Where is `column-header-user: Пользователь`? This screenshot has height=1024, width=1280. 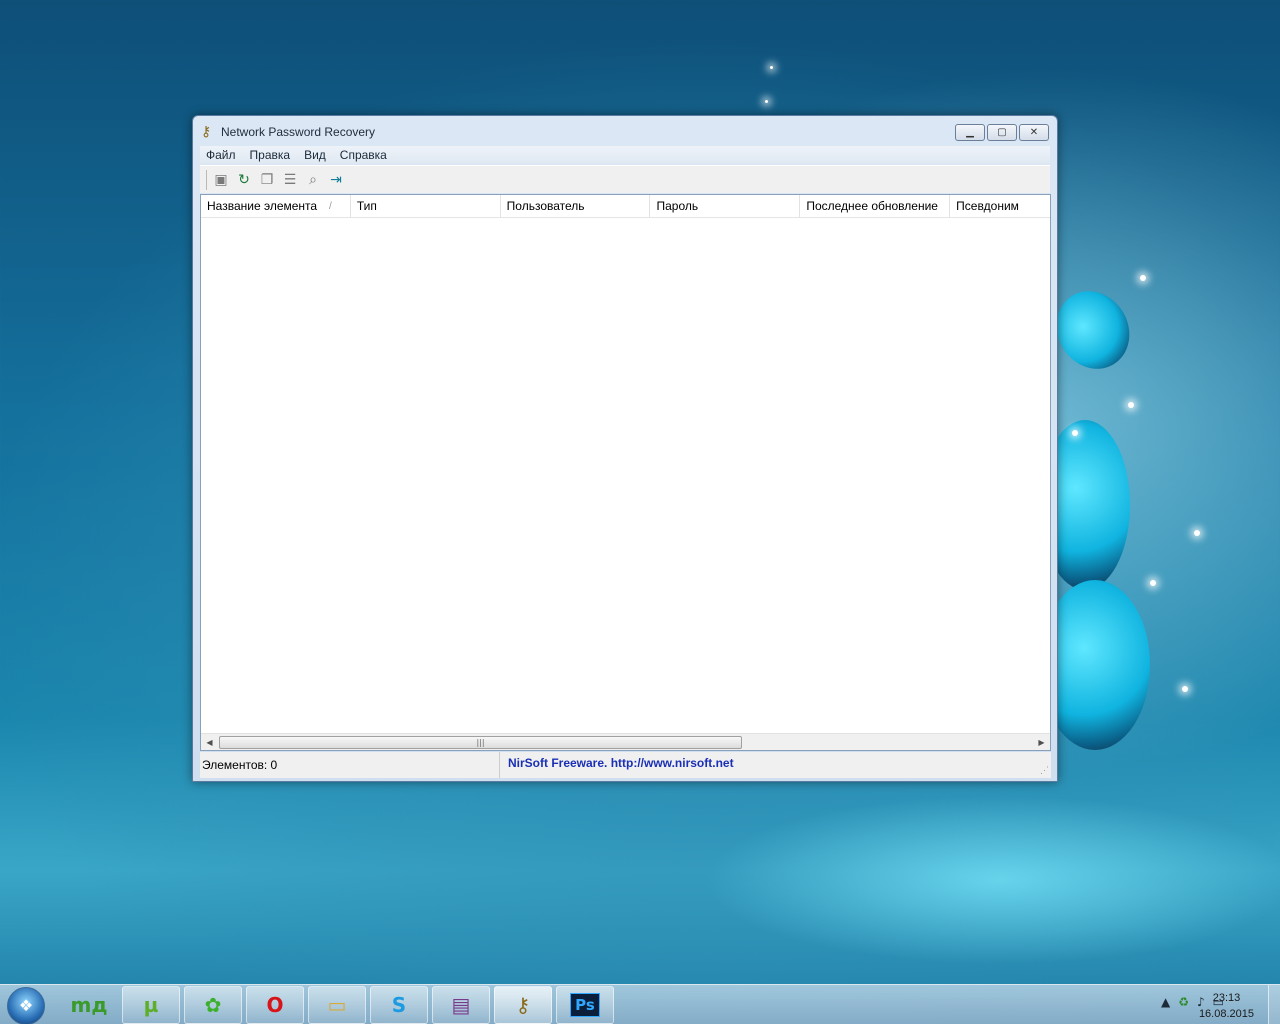
column-header-user: Пользователь is located at coordinates (576, 206).